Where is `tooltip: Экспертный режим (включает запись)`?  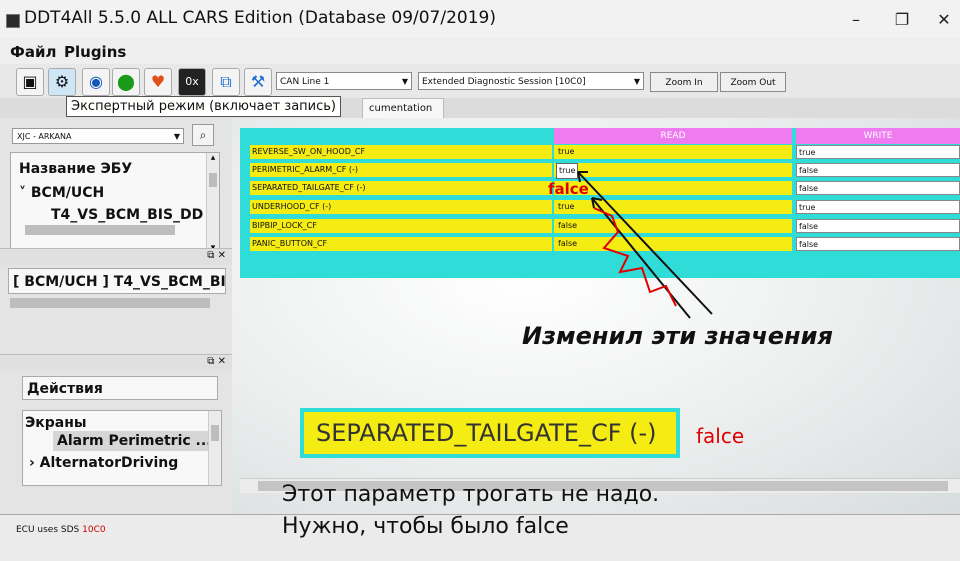 tooltip: Экспертный режим (включает запись) is located at coordinates (203, 106).